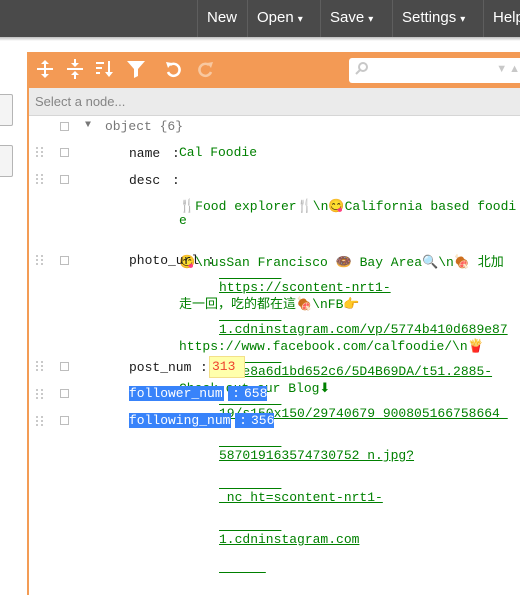 Image resolution: width=520 pixels, height=595 pixels. Describe the element at coordinates (274, 151) in the screenshot. I see `tree-row-name: name : Cal Foodie` at that location.